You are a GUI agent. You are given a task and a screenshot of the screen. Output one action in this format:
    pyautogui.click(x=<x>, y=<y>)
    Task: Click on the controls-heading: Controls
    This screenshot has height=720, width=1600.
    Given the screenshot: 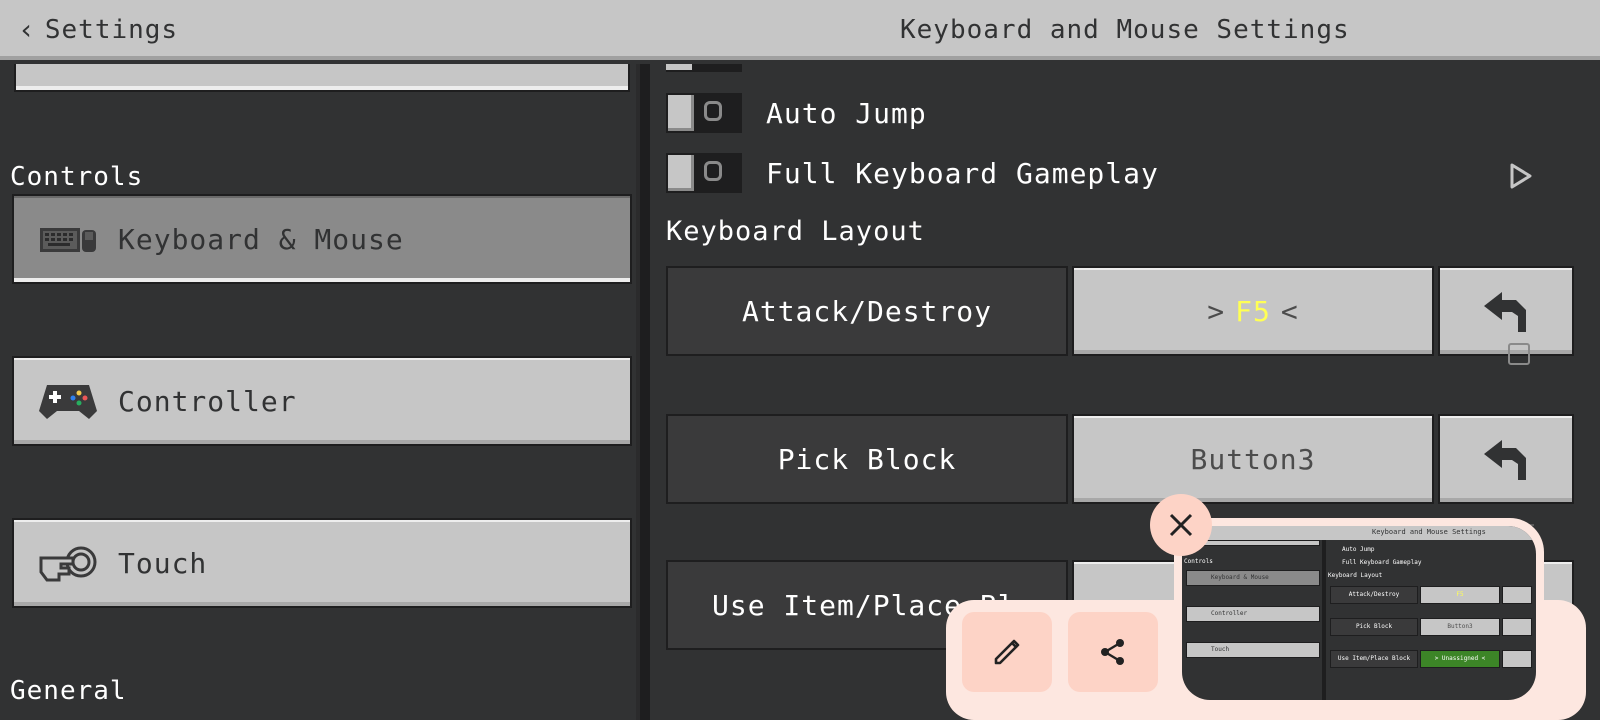 What is the action you would take?
    pyautogui.click(x=77, y=177)
    